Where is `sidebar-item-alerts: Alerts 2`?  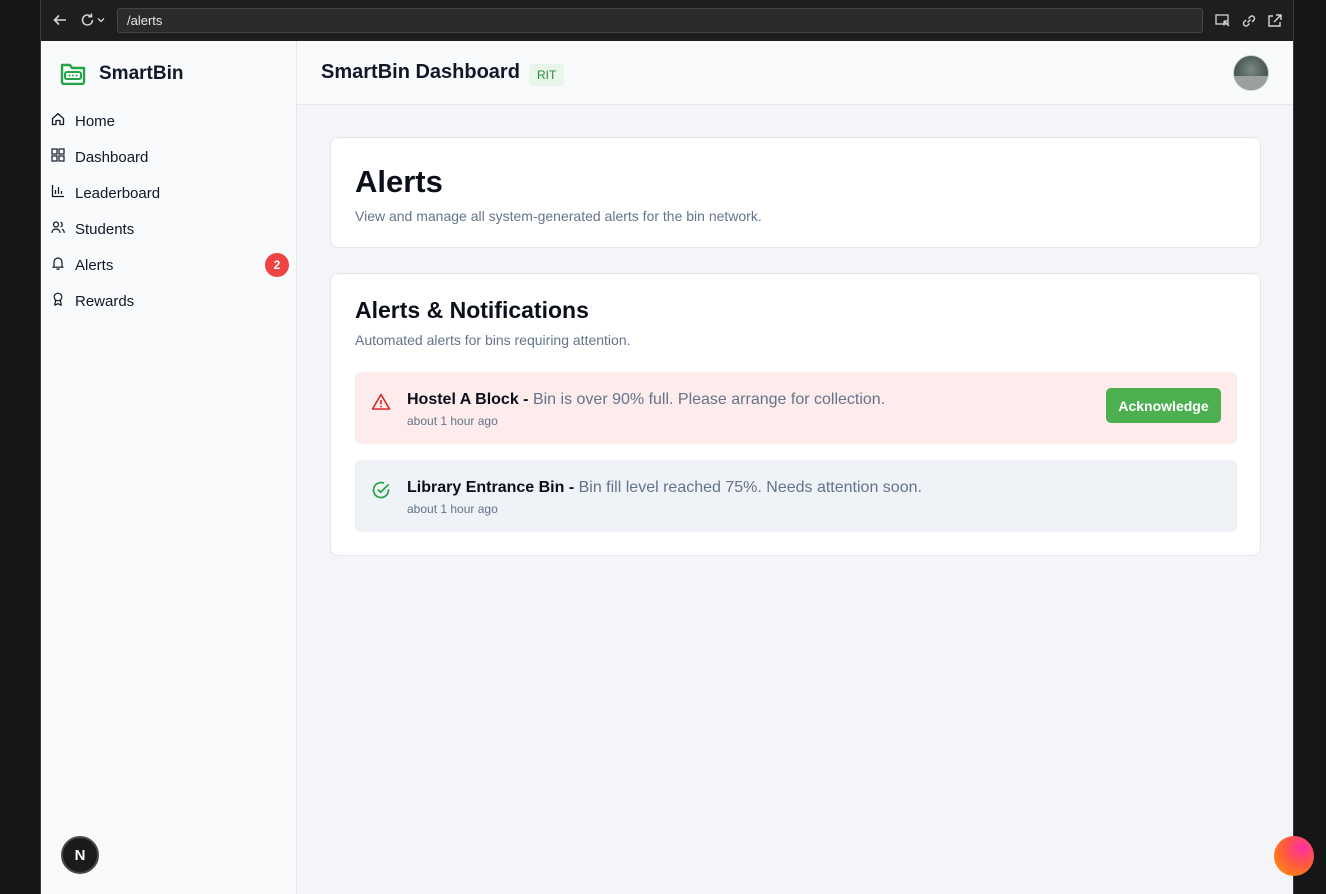 sidebar-item-alerts: Alerts 2 is located at coordinates (169, 265).